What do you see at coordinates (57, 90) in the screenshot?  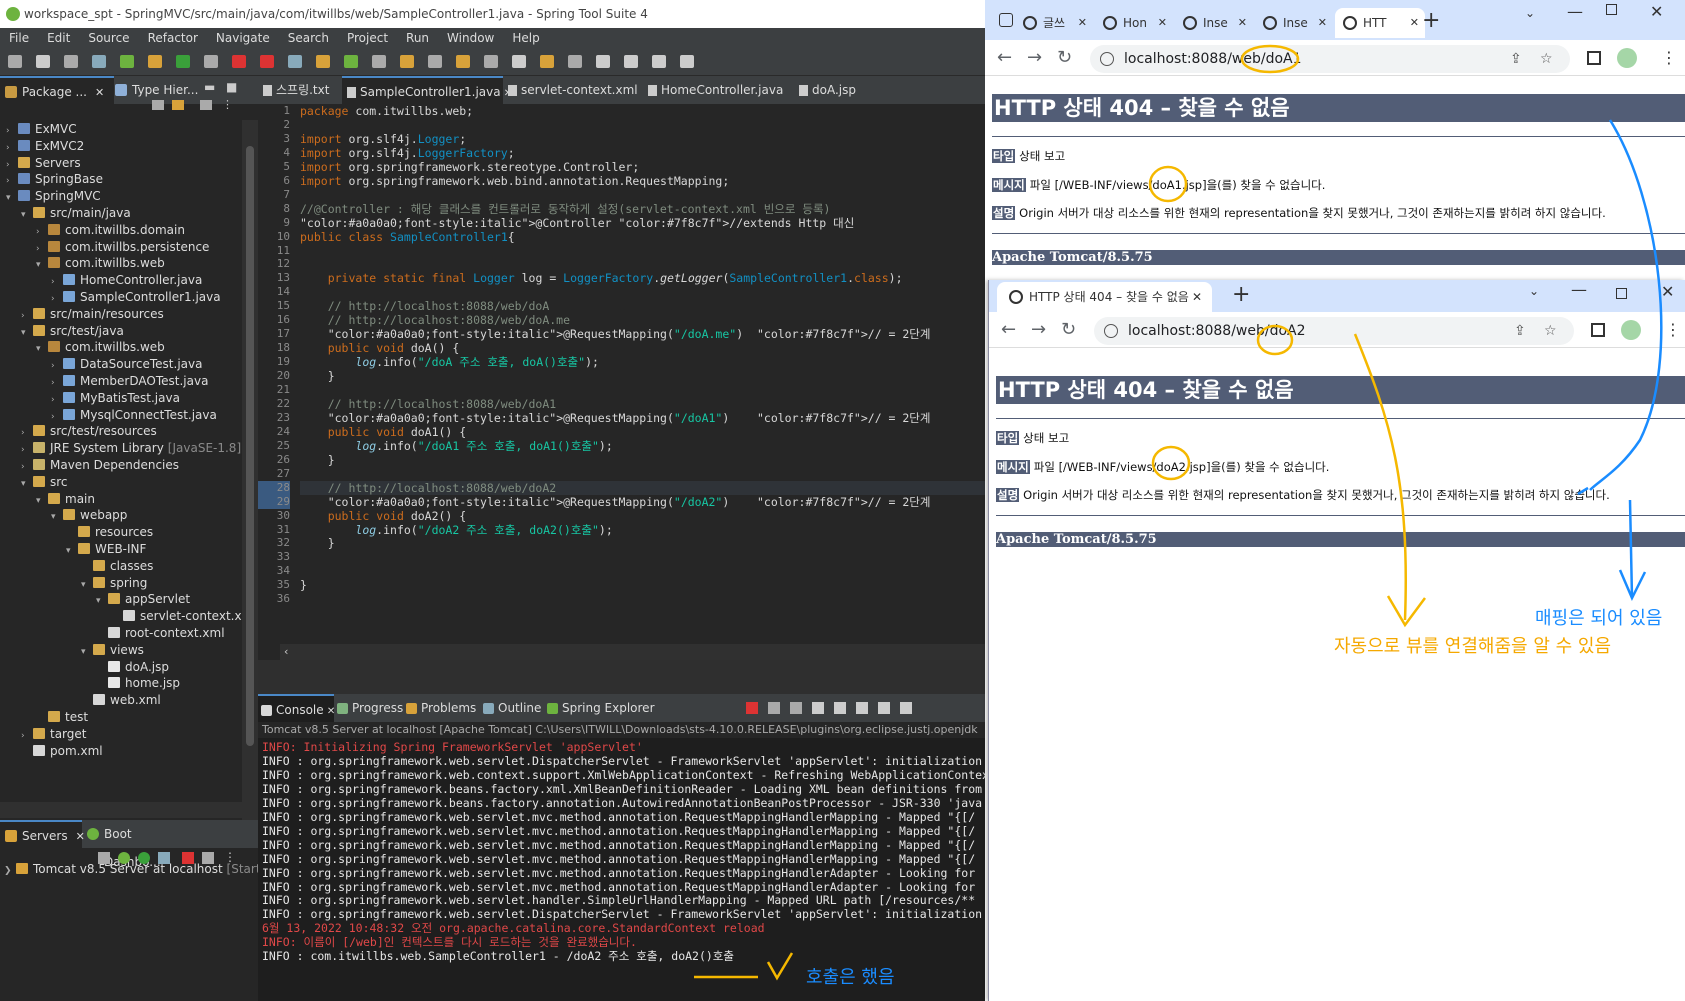 I see `tab-package-explorer: Package ... ✕` at bounding box center [57, 90].